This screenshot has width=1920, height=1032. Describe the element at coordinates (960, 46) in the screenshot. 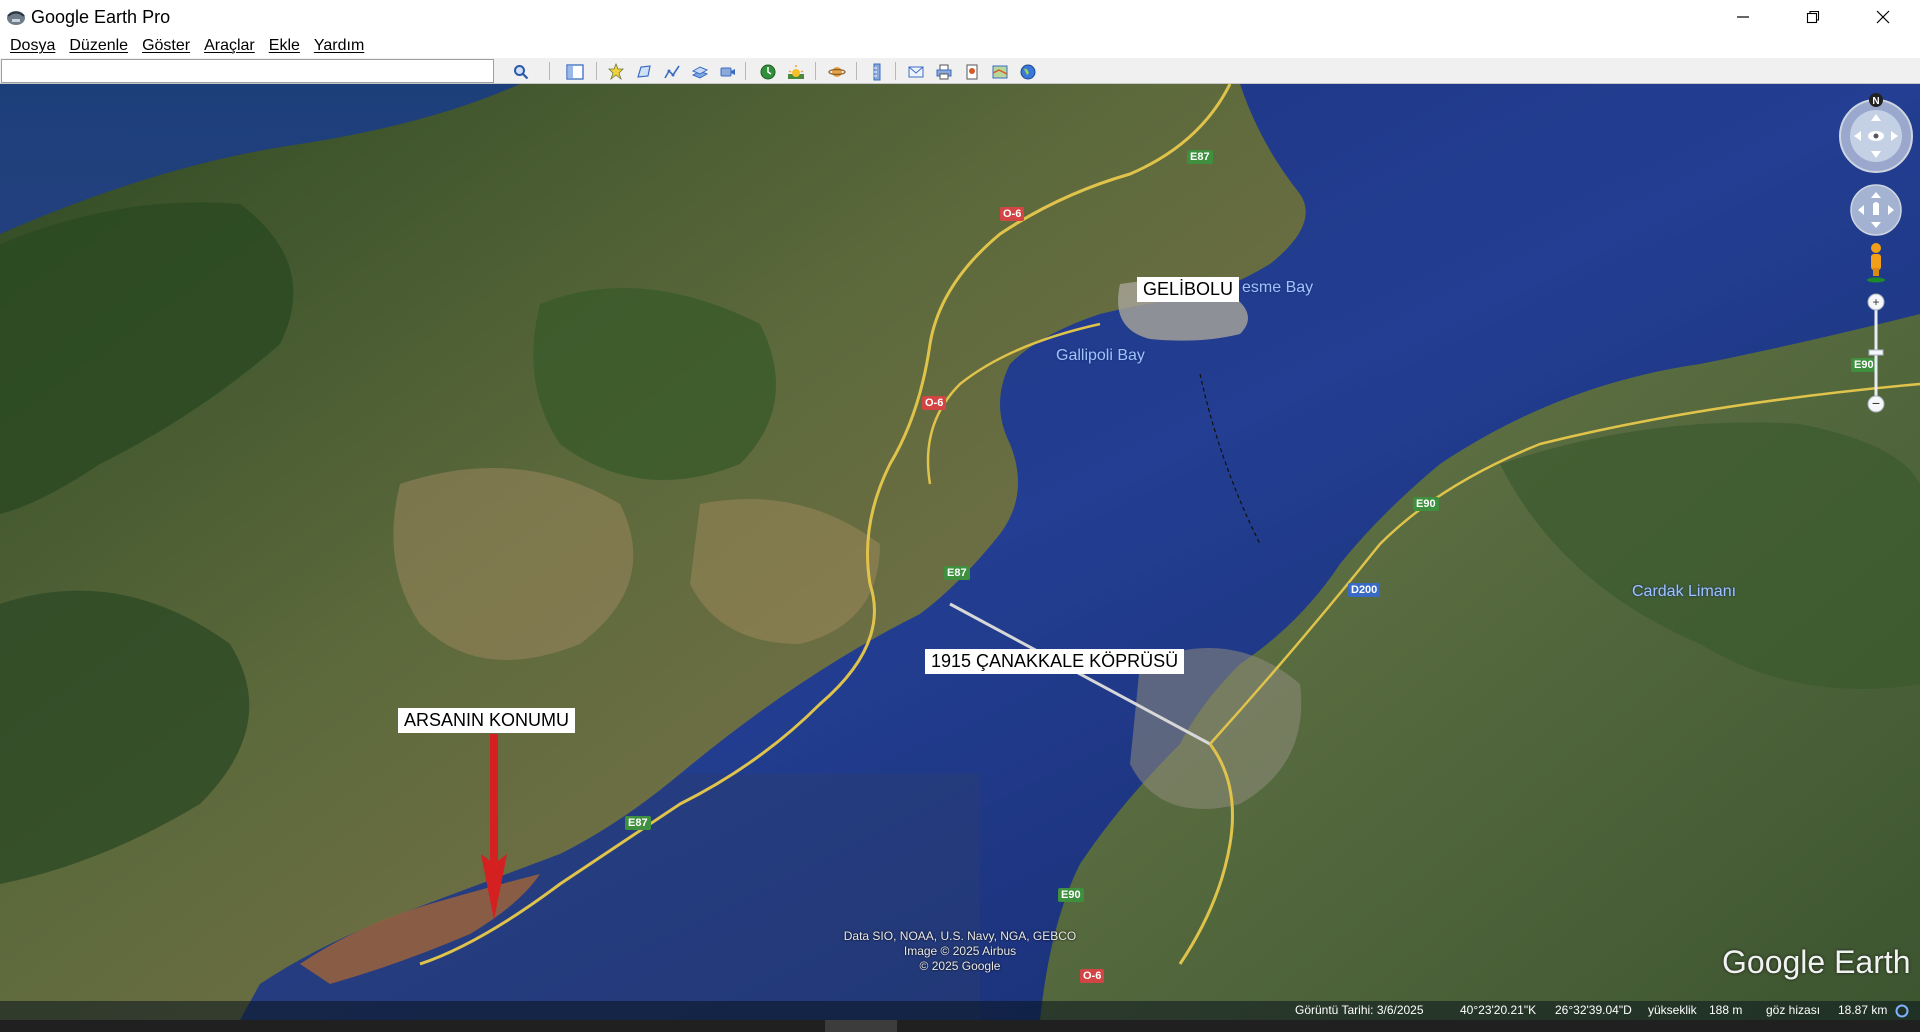

I see `menu-bar: Dosya Düzenle Göster Araçlar Ekle Yardım` at that location.